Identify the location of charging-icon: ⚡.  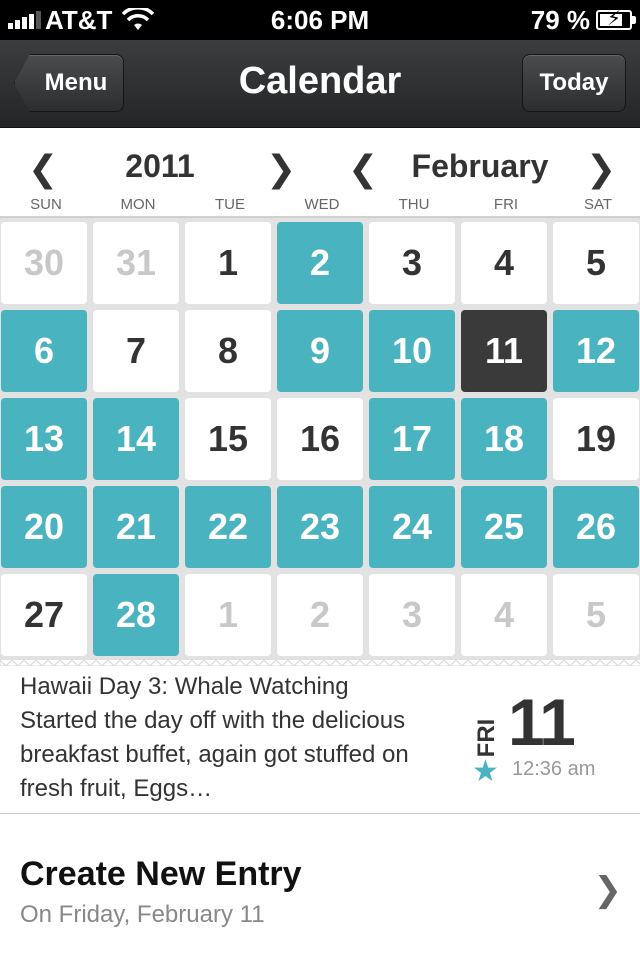
(614, 19).